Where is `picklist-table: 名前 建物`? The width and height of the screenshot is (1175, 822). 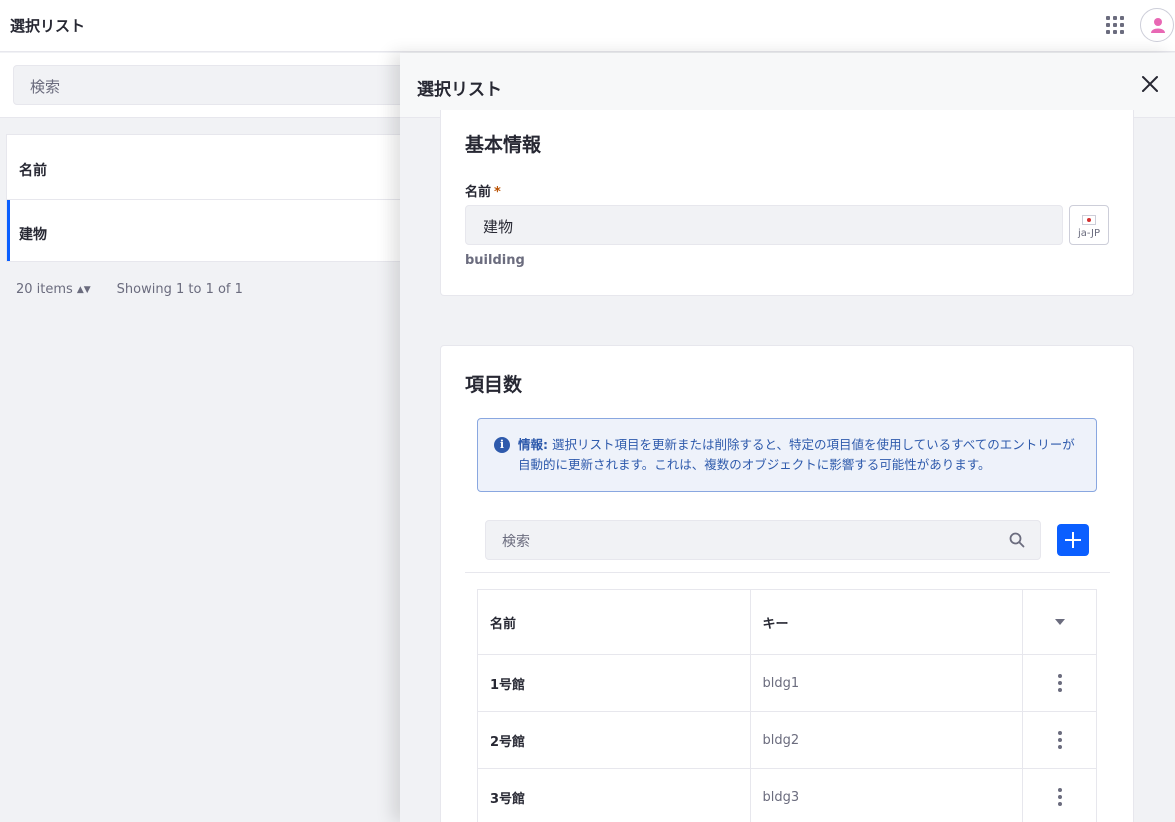
picklist-table: 名前 建物 is located at coordinates (206, 198).